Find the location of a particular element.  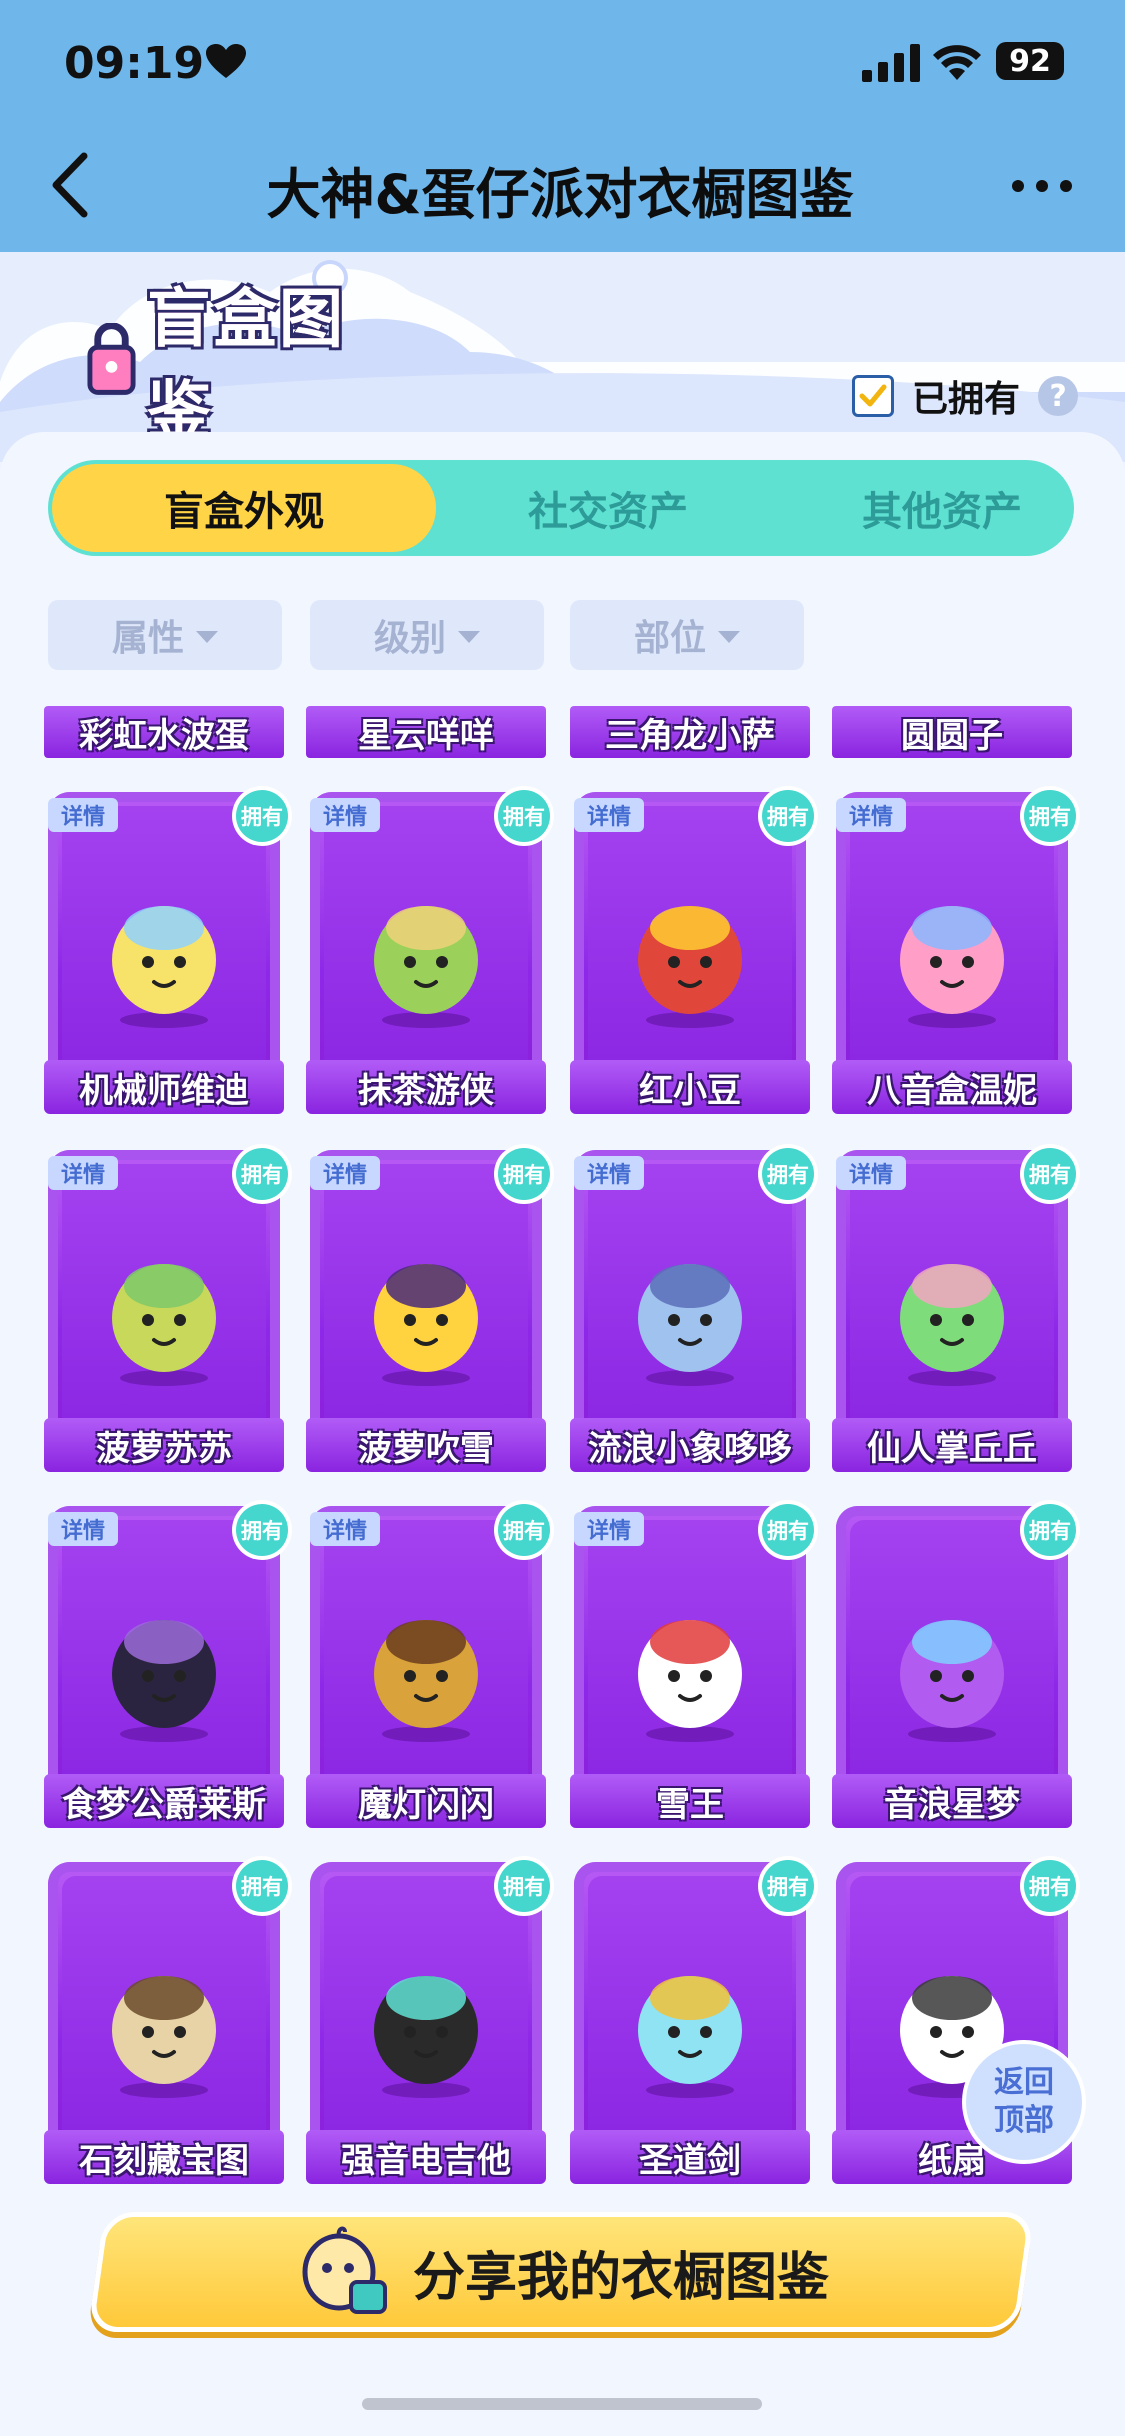

collection-card: 拥有圣道剑 is located at coordinates (694, 2020).